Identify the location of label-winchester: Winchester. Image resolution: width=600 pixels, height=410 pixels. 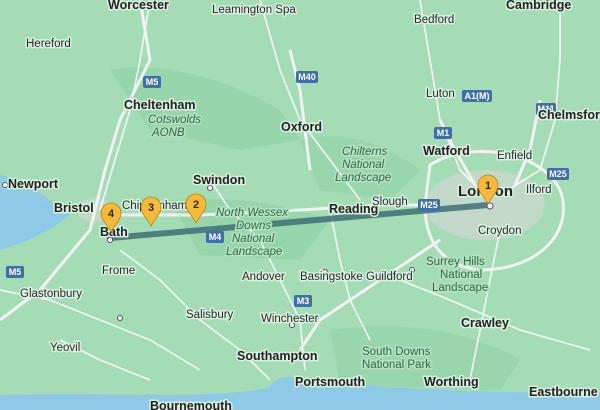
(290, 319).